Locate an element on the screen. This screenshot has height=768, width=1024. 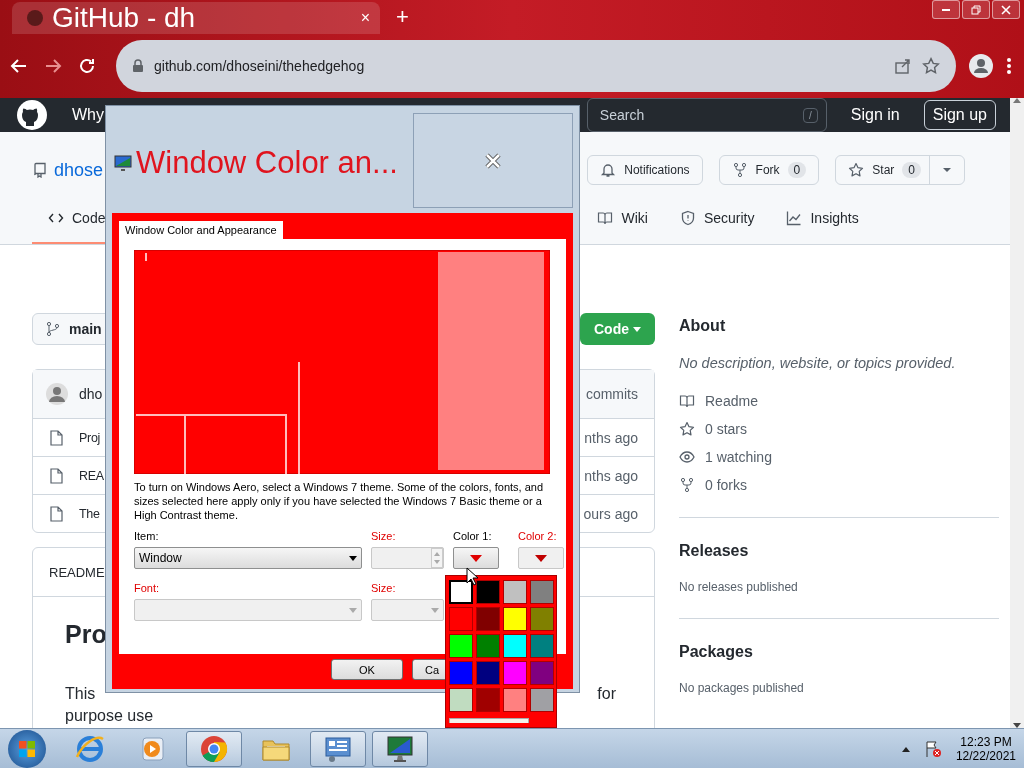
fork-button: Fork 0 is located at coordinates (769, 170).